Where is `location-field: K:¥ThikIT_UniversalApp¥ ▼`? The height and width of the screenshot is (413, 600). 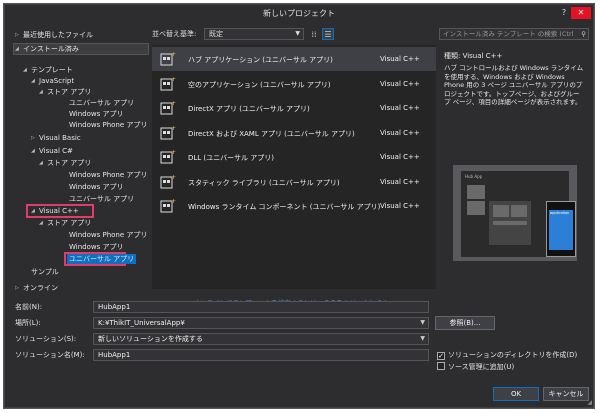 location-field: K:¥ThikIT_UniversalApp¥ ▼ is located at coordinates (261, 323).